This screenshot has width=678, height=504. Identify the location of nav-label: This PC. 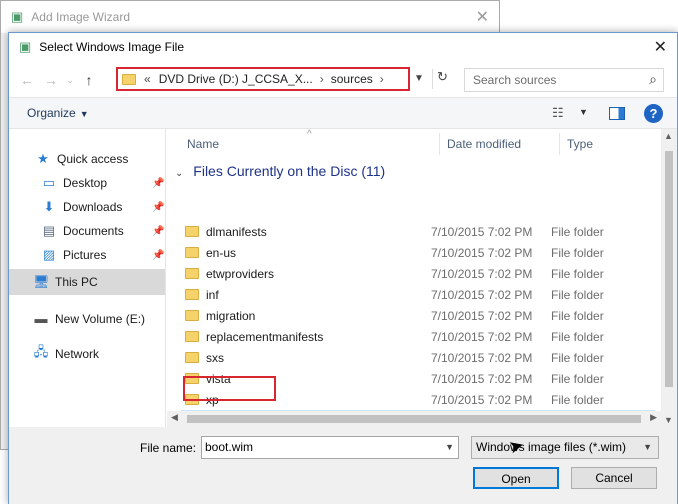
(76, 282).